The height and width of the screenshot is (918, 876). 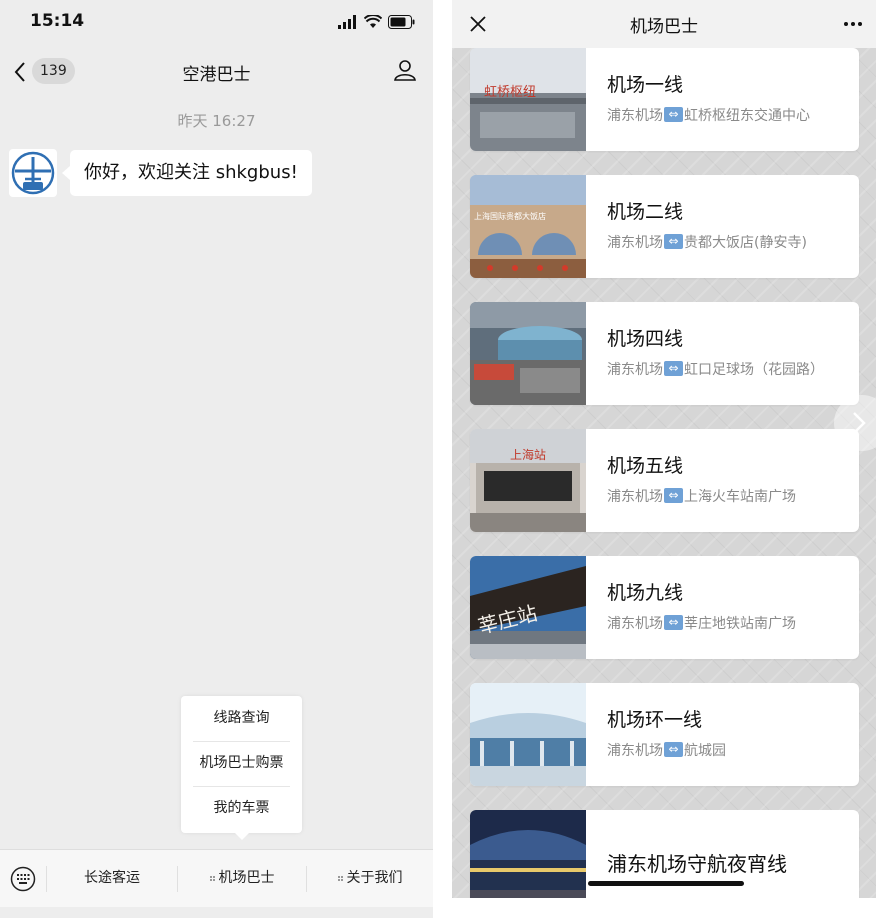 I want to click on person-icon, so click(x=405, y=70).